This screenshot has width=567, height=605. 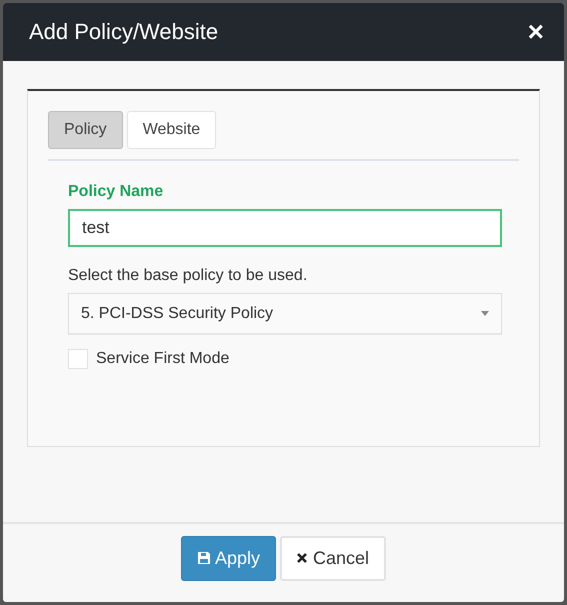 I want to click on field-label: Policy Name, so click(x=116, y=192).